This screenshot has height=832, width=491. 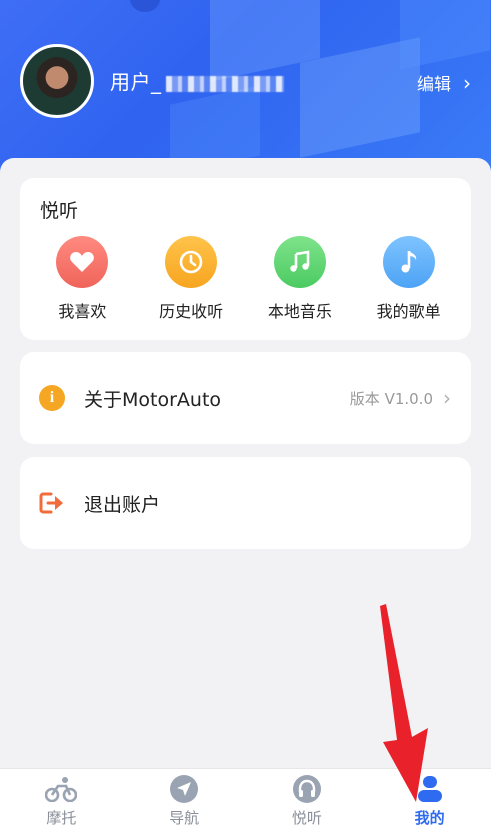 I want to click on favorites-item: 我喜欢, so click(x=82, y=279).